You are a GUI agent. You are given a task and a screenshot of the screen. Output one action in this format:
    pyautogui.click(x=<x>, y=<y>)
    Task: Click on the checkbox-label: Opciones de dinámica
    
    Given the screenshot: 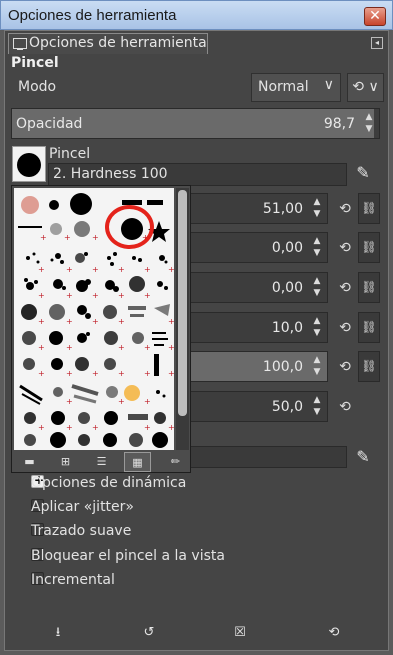 What is the action you would take?
    pyautogui.click(x=109, y=483)
    